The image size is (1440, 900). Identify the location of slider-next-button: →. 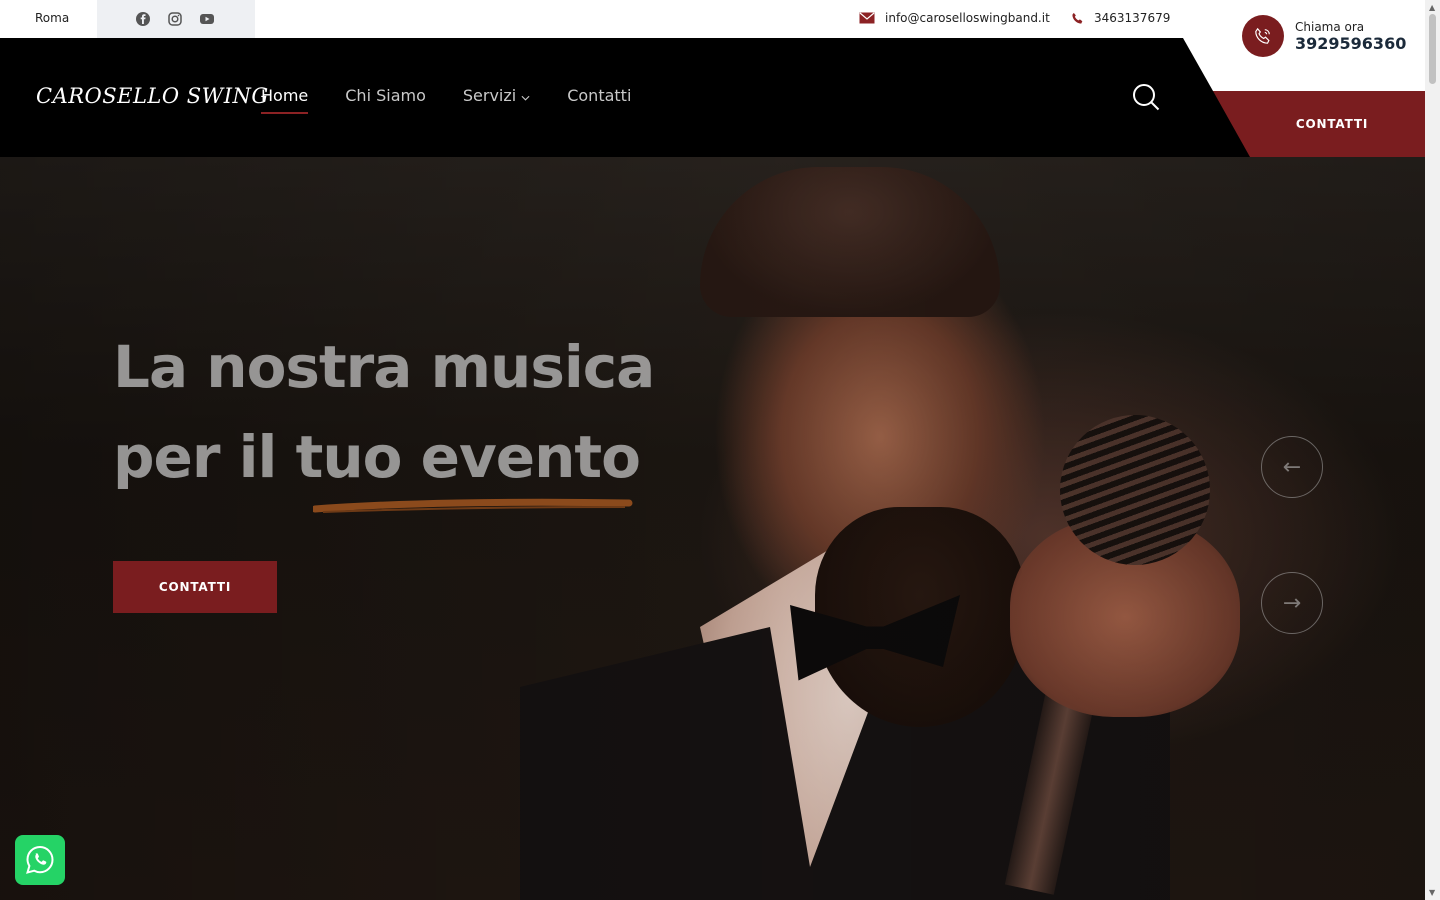
(1292, 603).